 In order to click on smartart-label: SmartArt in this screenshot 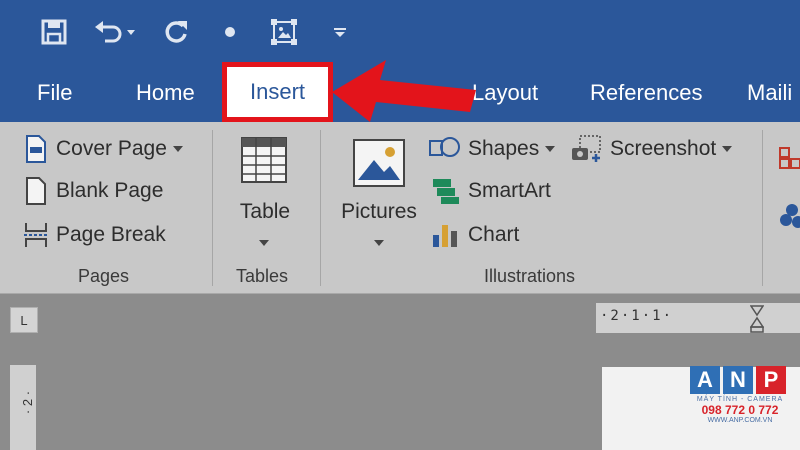, I will do `click(509, 190)`.